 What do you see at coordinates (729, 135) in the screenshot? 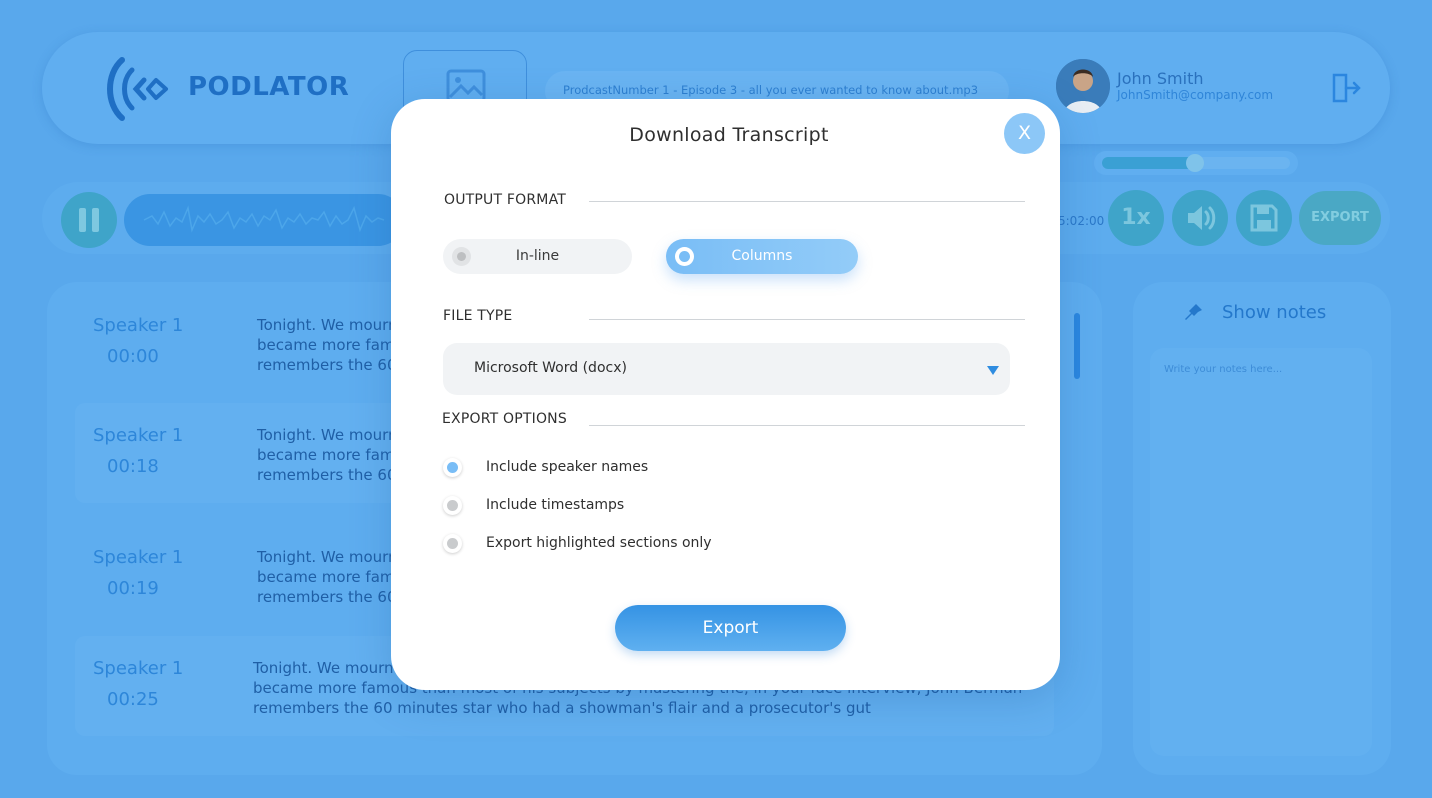
I see `dialog-title: Download Transcript` at bounding box center [729, 135].